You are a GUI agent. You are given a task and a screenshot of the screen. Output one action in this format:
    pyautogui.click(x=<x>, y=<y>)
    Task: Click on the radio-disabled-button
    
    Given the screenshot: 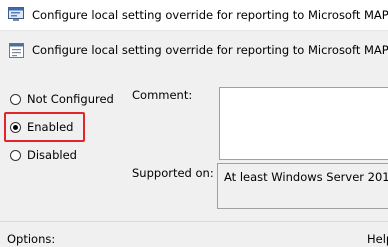 What is the action you would take?
    pyautogui.click(x=15, y=155)
    